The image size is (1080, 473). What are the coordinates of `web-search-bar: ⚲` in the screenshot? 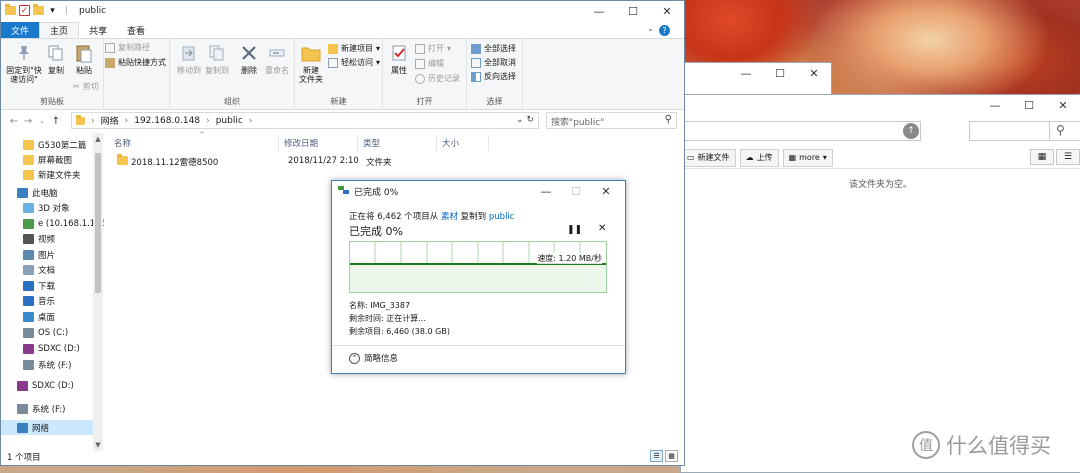 It's located at (1024, 131).